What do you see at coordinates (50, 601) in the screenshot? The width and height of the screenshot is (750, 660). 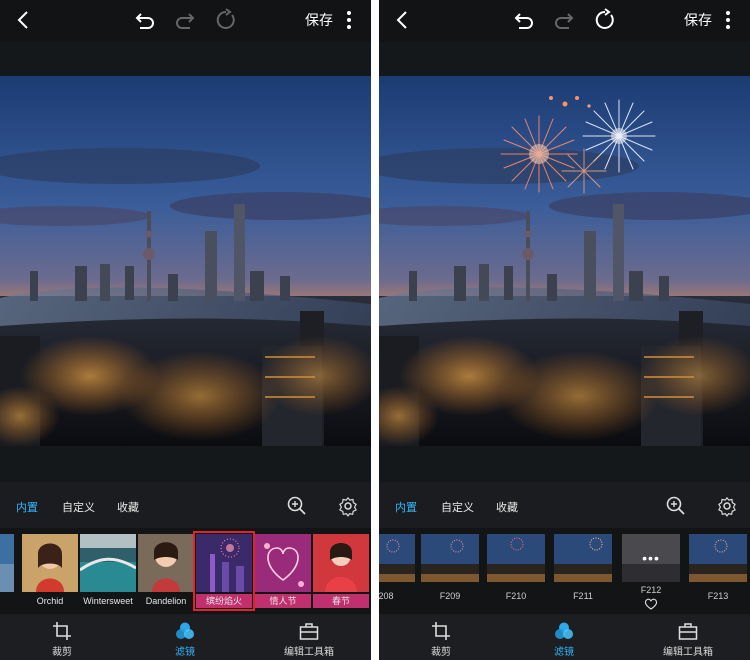 I see `filter-label: Orchid` at bounding box center [50, 601].